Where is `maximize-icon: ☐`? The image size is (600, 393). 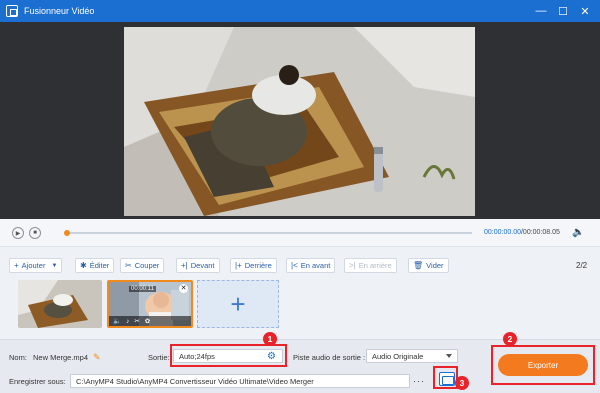
maximize-icon: ☐ is located at coordinates (563, 11).